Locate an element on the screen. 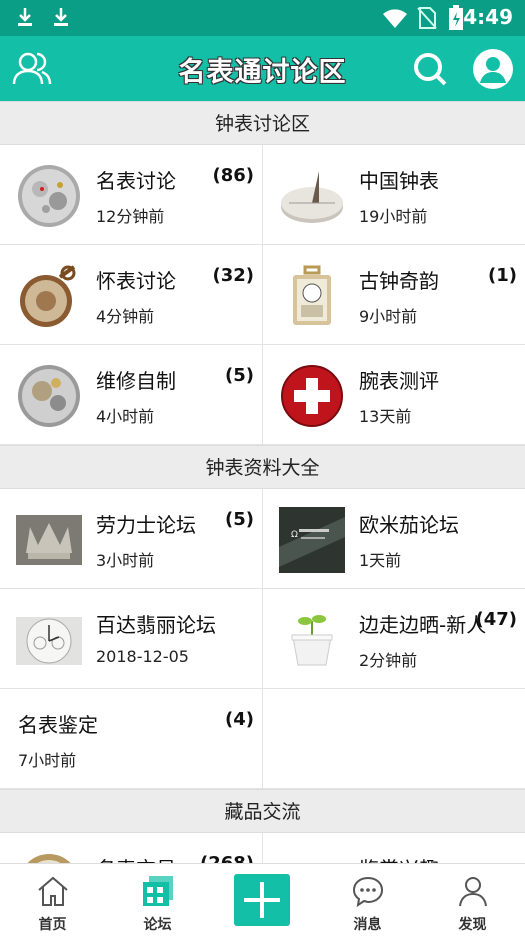 The height and width of the screenshot is (936, 525). carriage-clock-image is located at coordinates (312, 295).